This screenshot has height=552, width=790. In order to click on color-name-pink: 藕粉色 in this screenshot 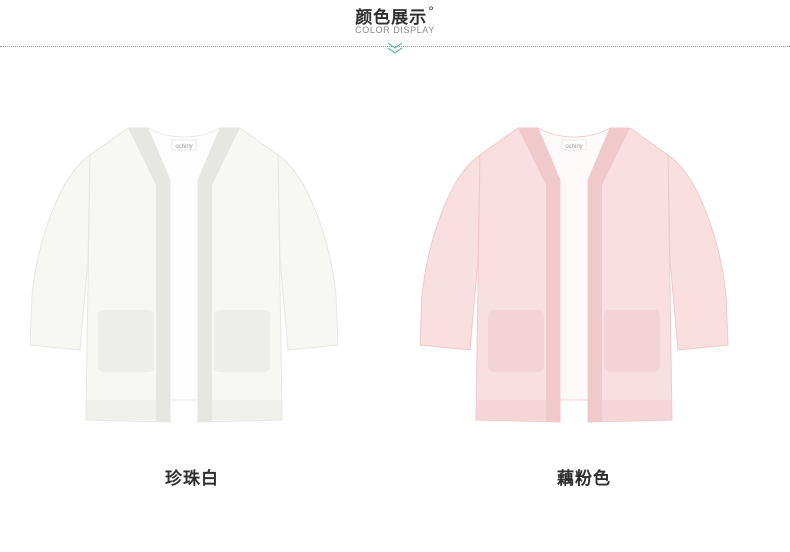, I will do `click(584, 478)`.